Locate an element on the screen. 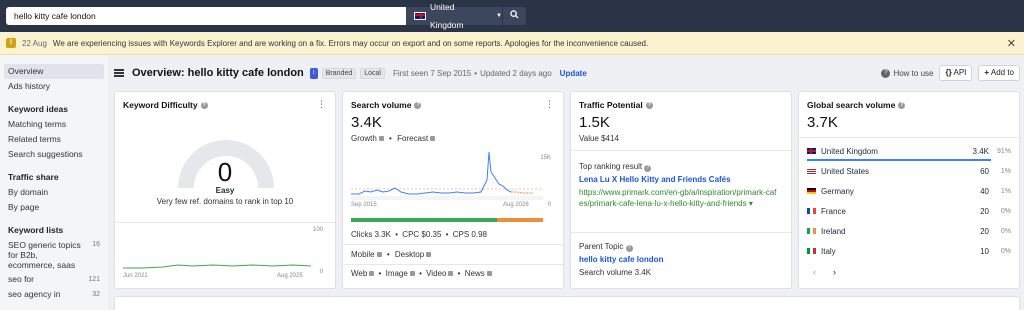  country-row: Ireland 20 0% is located at coordinates (909, 231).